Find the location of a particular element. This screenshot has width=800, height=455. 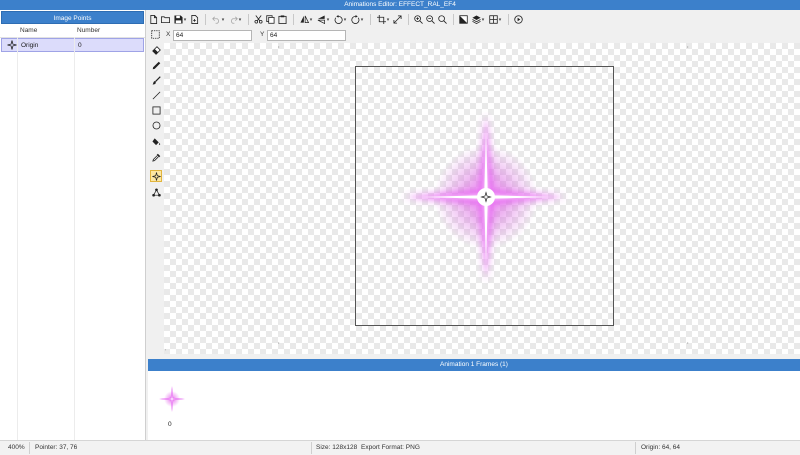

x-label: X is located at coordinates (168, 34).